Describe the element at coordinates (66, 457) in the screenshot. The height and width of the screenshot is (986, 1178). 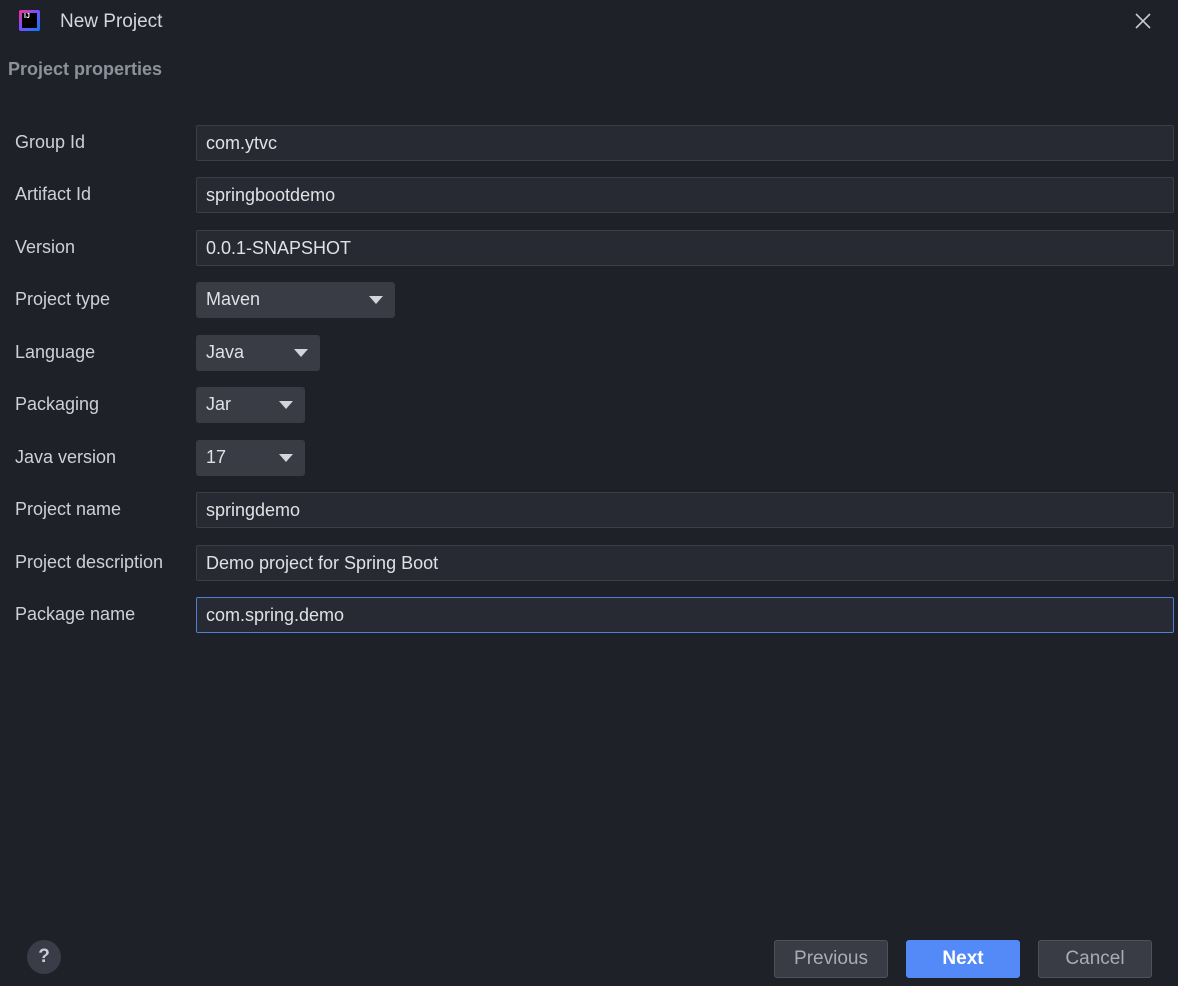
I see `java-version-label: Java version` at that location.